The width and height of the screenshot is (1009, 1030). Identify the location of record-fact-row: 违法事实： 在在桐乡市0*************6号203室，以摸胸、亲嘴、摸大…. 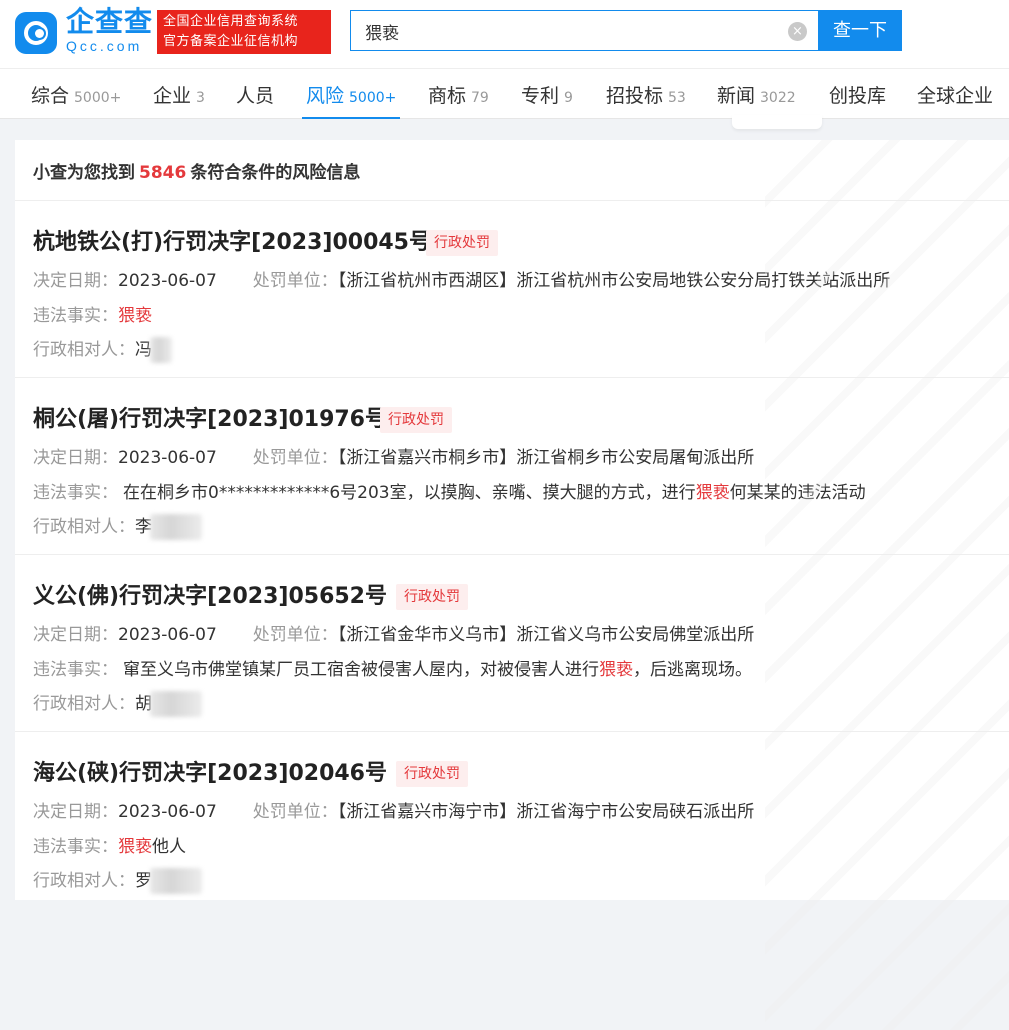
(449, 490).